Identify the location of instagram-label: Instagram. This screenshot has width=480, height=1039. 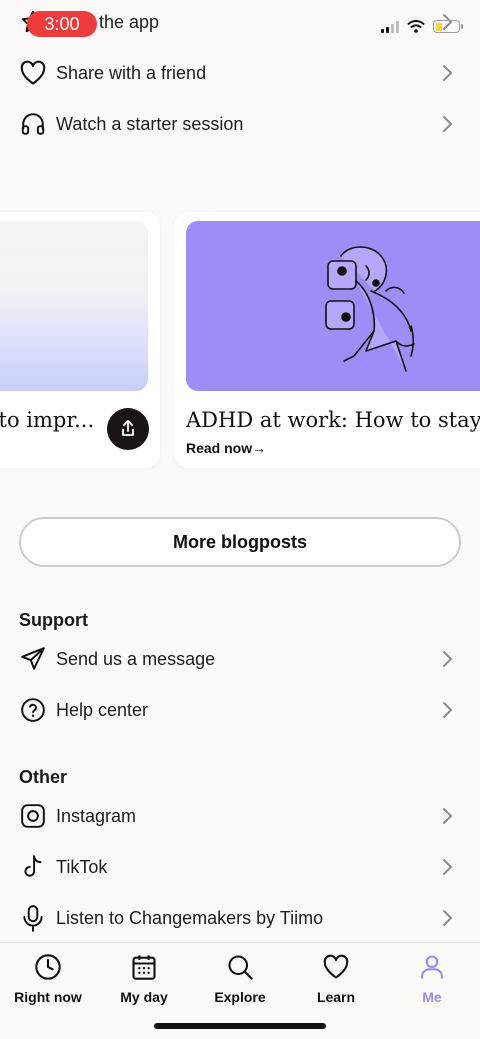
(96, 815).